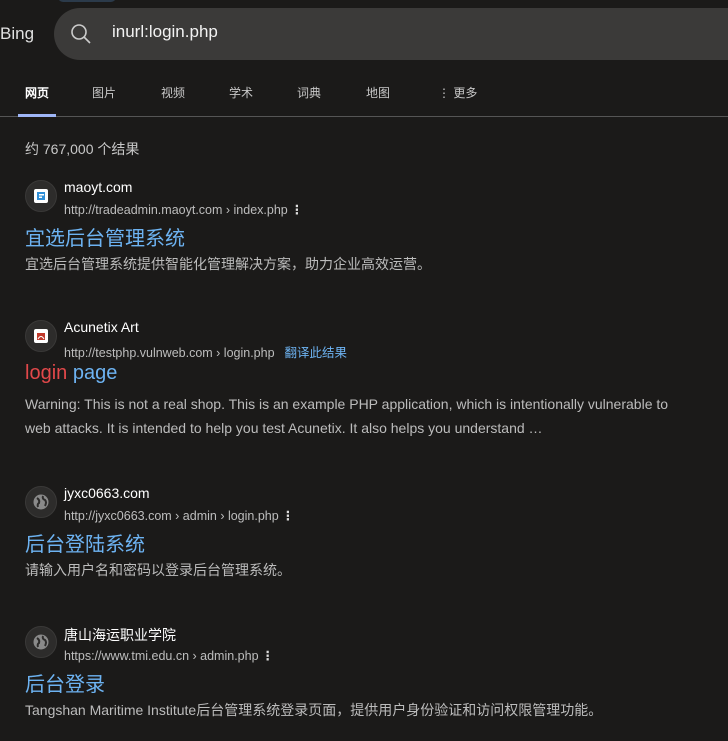 The image size is (728, 741). I want to click on search-box, so click(391, 34).